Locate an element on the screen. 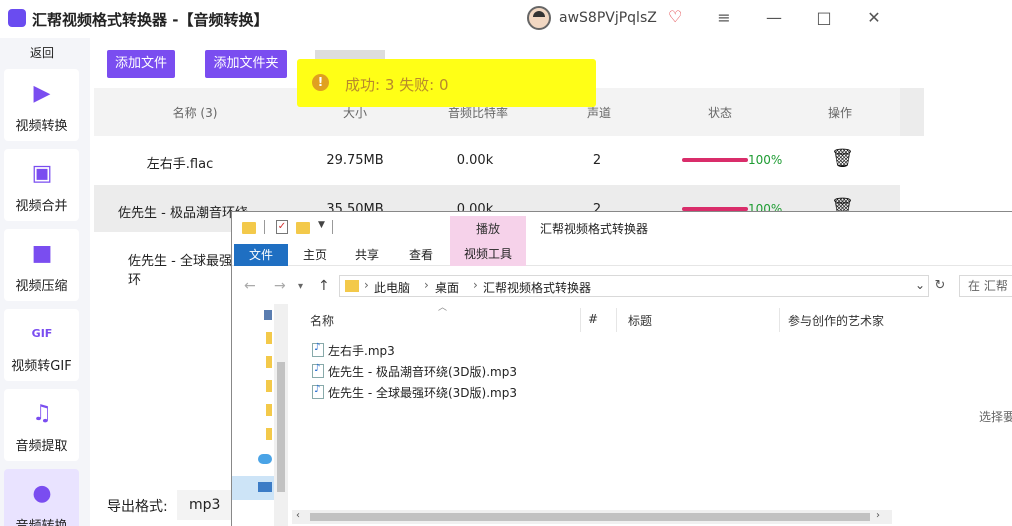  tab-home: 主页 is located at coordinates (315, 255).